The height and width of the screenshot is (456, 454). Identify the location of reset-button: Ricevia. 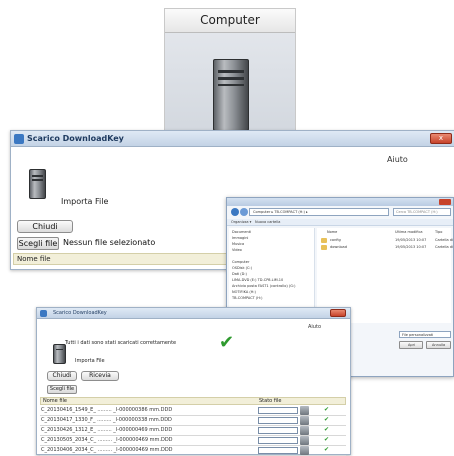
(100, 376).